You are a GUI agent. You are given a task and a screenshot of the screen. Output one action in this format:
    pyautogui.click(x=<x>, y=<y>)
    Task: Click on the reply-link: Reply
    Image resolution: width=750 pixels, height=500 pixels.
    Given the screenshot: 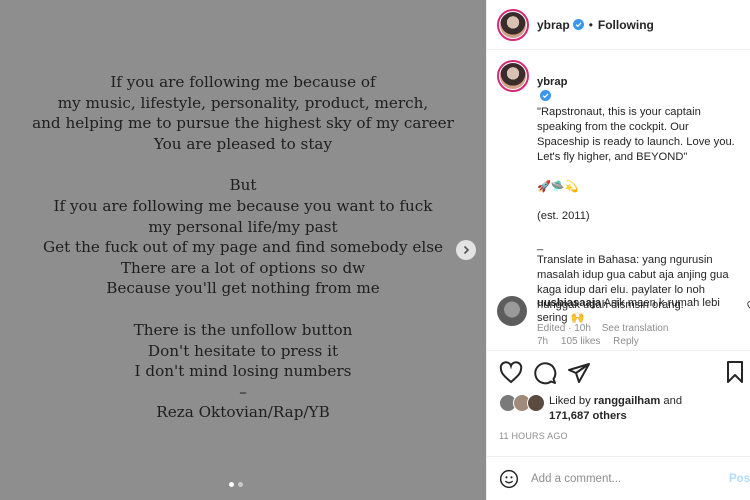 What is the action you would take?
    pyautogui.click(x=626, y=341)
    